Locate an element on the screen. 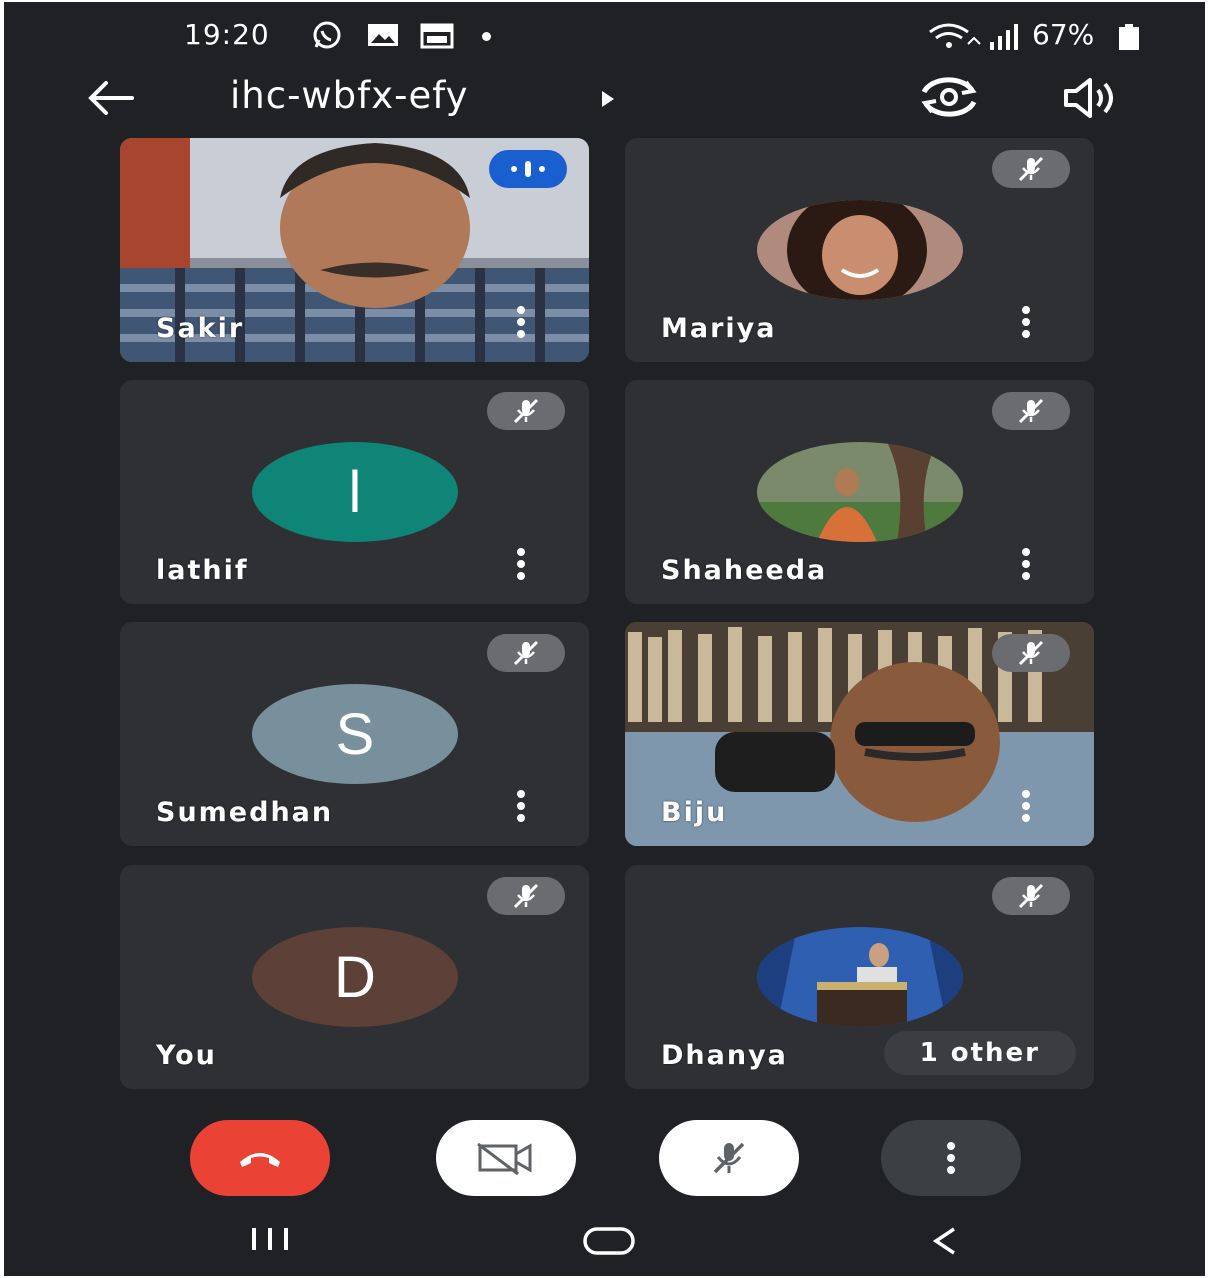 The width and height of the screenshot is (1209, 1278). participant-tile-dhanya: Dhanya 1 other is located at coordinates (859, 977).